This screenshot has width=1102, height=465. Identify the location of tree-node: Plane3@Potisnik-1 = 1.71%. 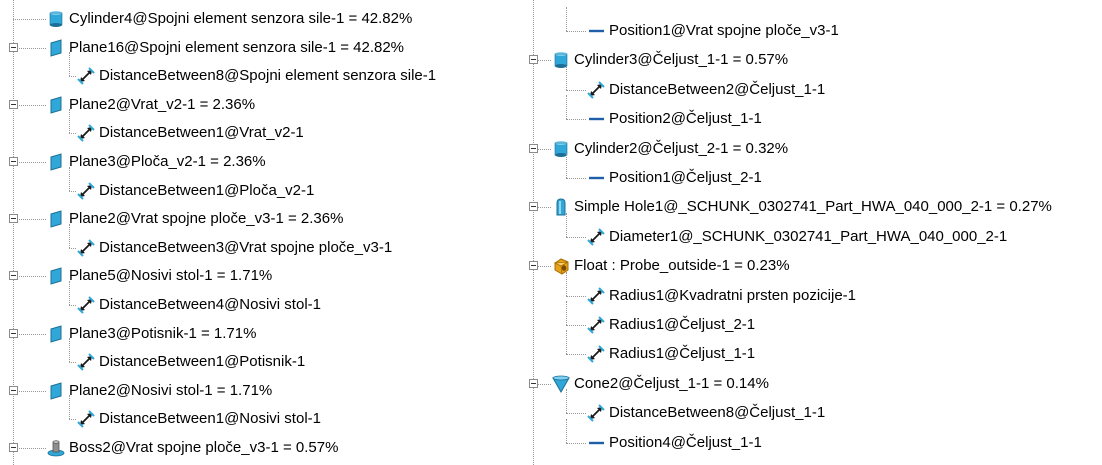
(256, 334).